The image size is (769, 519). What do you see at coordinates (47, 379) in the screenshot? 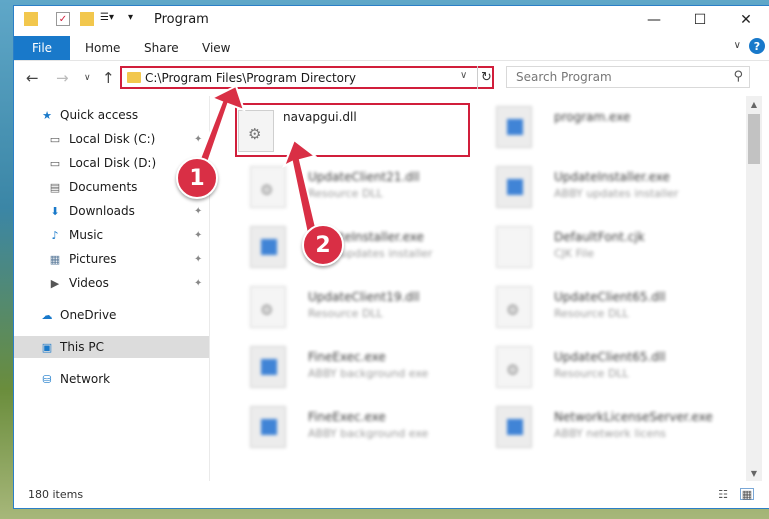
I see `network-icon: ⛁` at bounding box center [47, 379].